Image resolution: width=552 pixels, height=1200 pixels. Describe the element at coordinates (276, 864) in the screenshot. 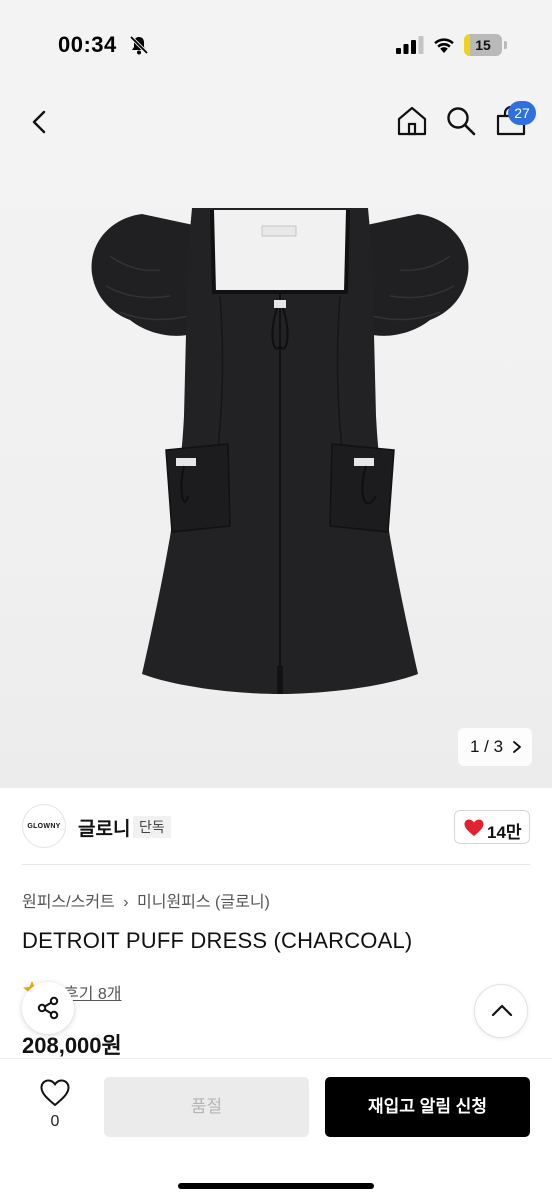

I see `divider` at that location.